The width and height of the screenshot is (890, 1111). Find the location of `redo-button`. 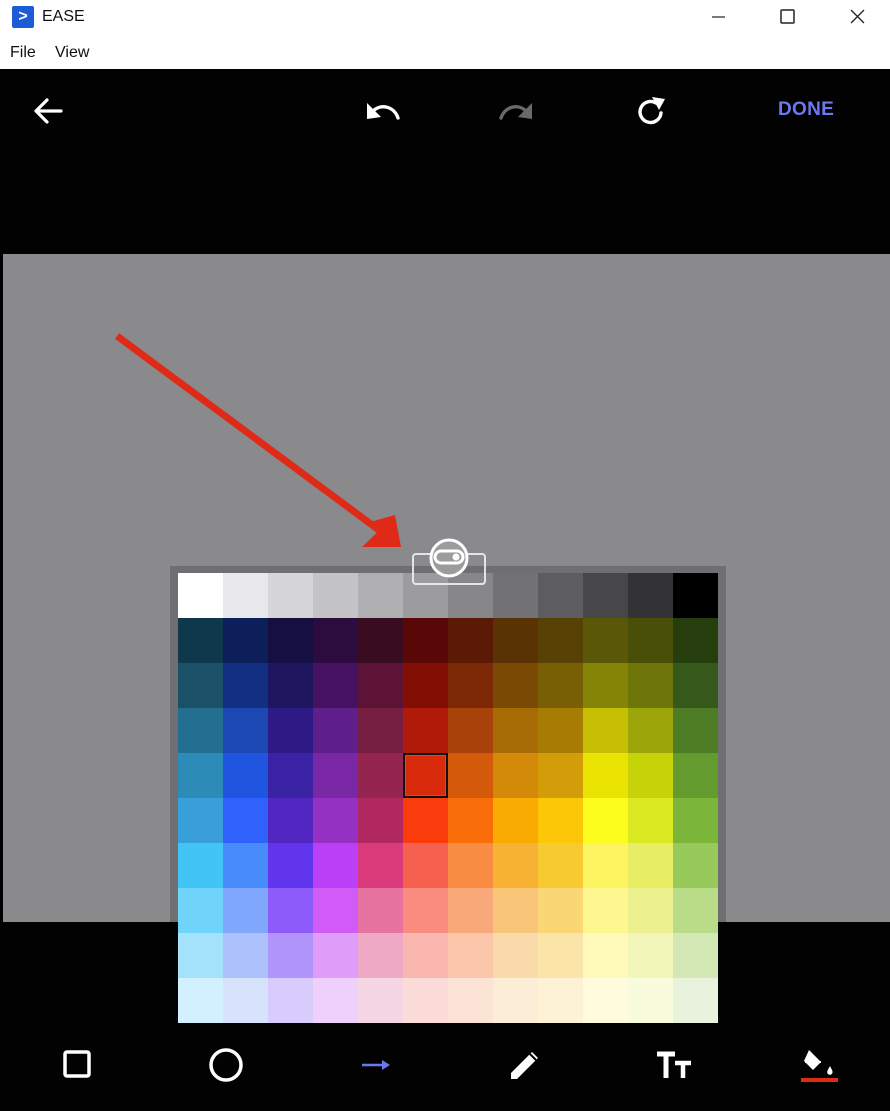

redo-button is located at coordinates (516, 113).